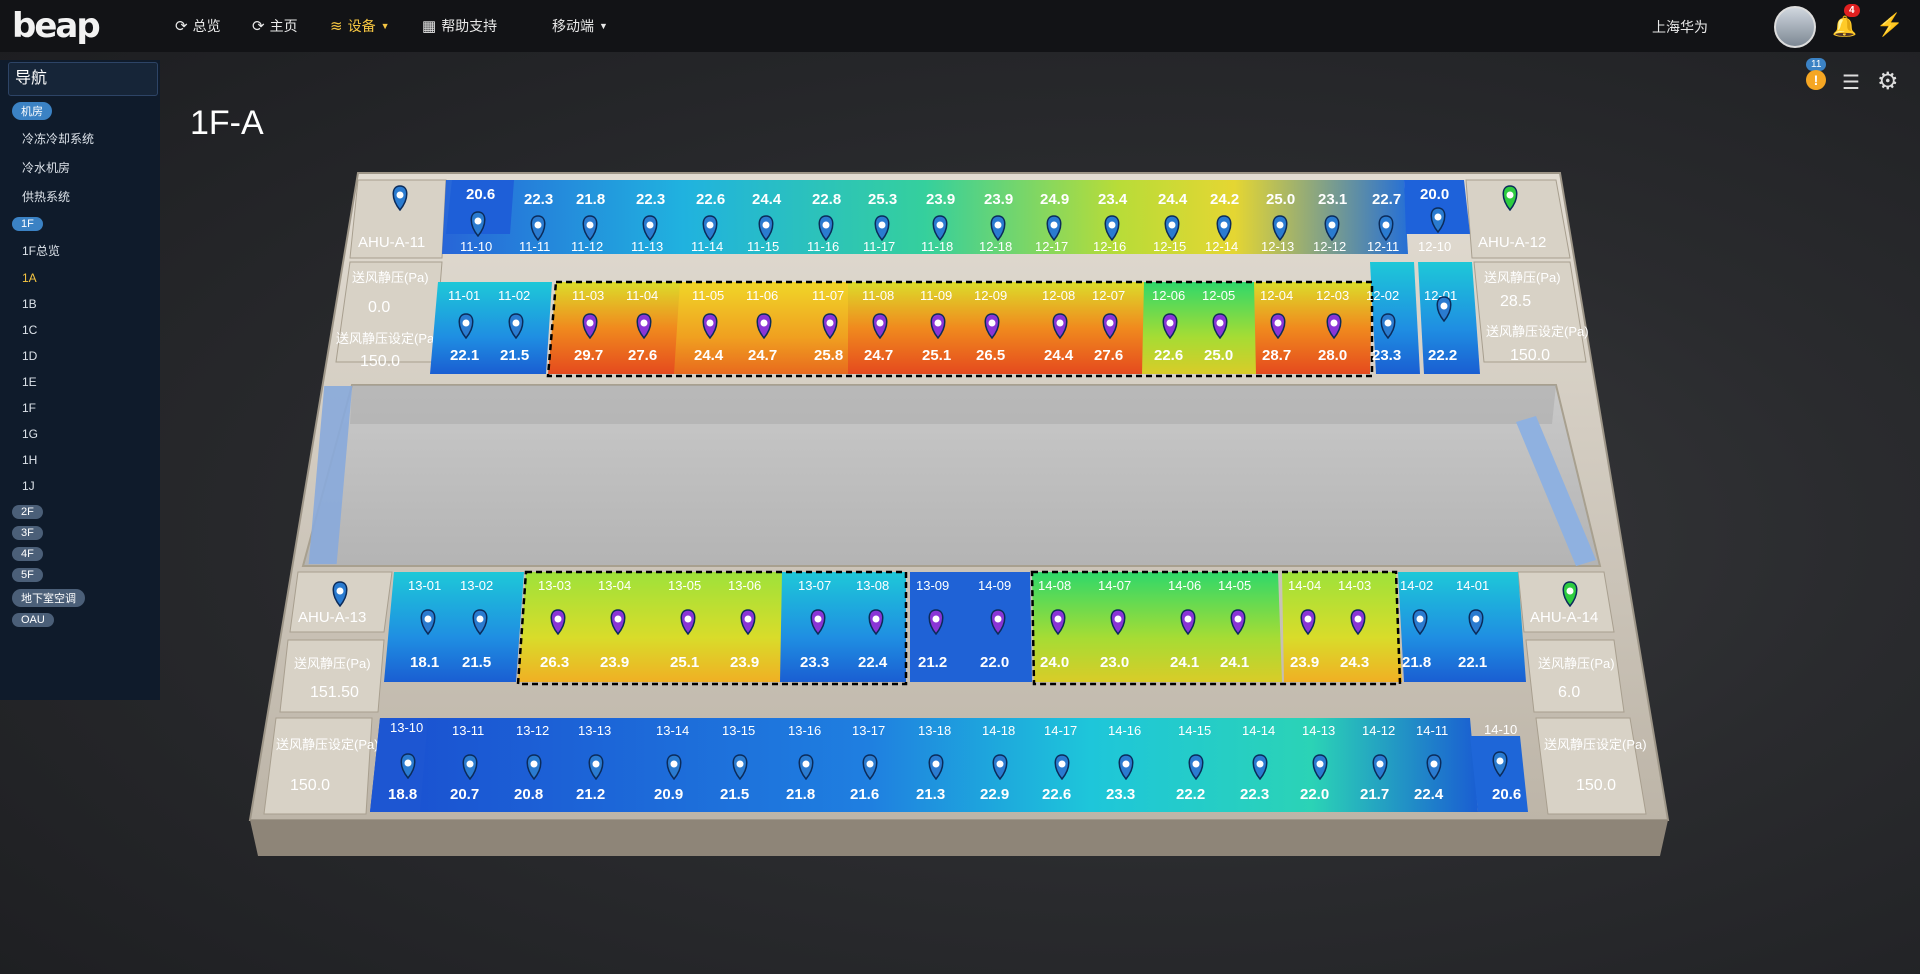 The width and height of the screenshot is (1920, 974). What do you see at coordinates (642, 295) in the screenshot?
I see `room-label: 11-04` at bounding box center [642, 295].